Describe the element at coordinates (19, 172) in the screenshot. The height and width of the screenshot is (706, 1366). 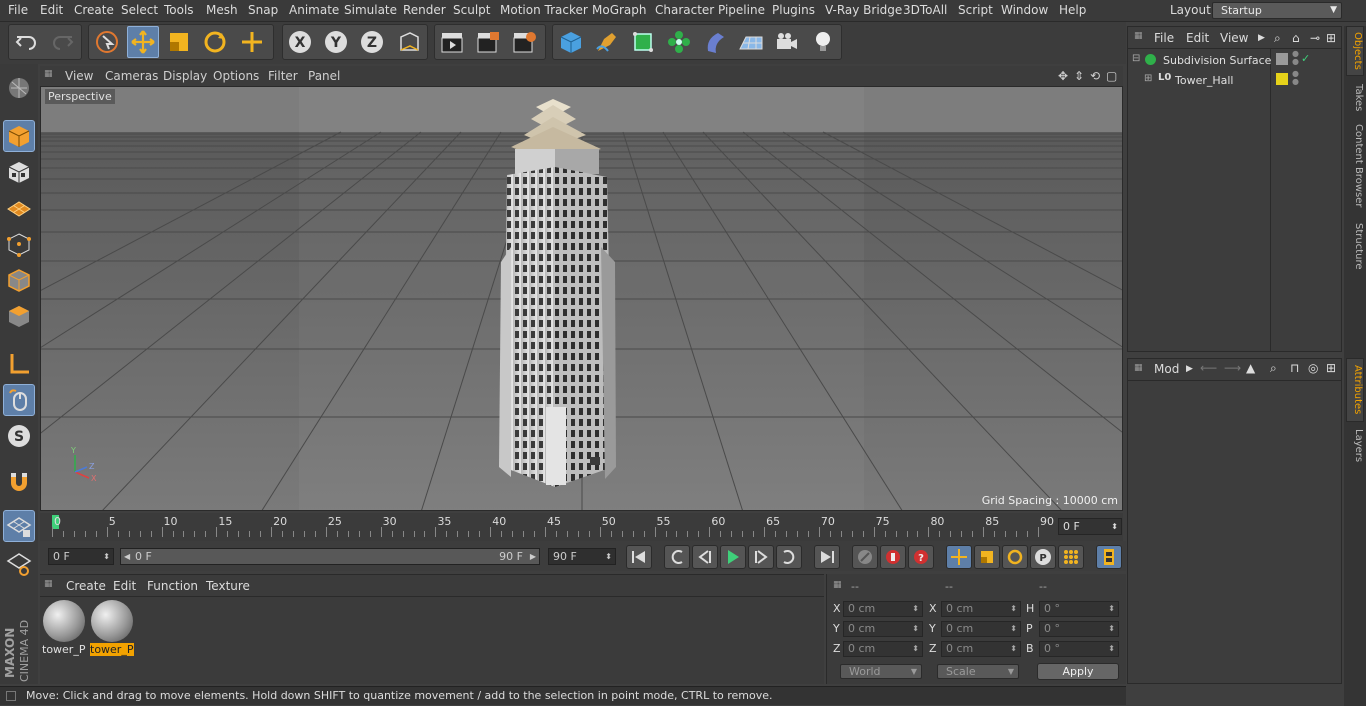
I see `texture-mode-button` at that location.